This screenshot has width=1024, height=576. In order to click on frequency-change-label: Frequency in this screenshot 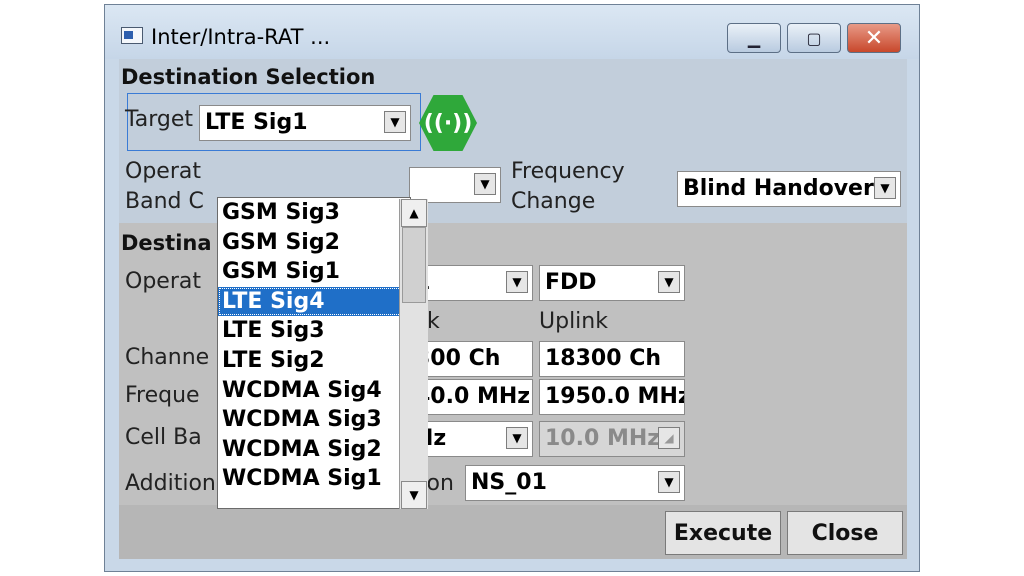, I will do `click(568, 171)`.